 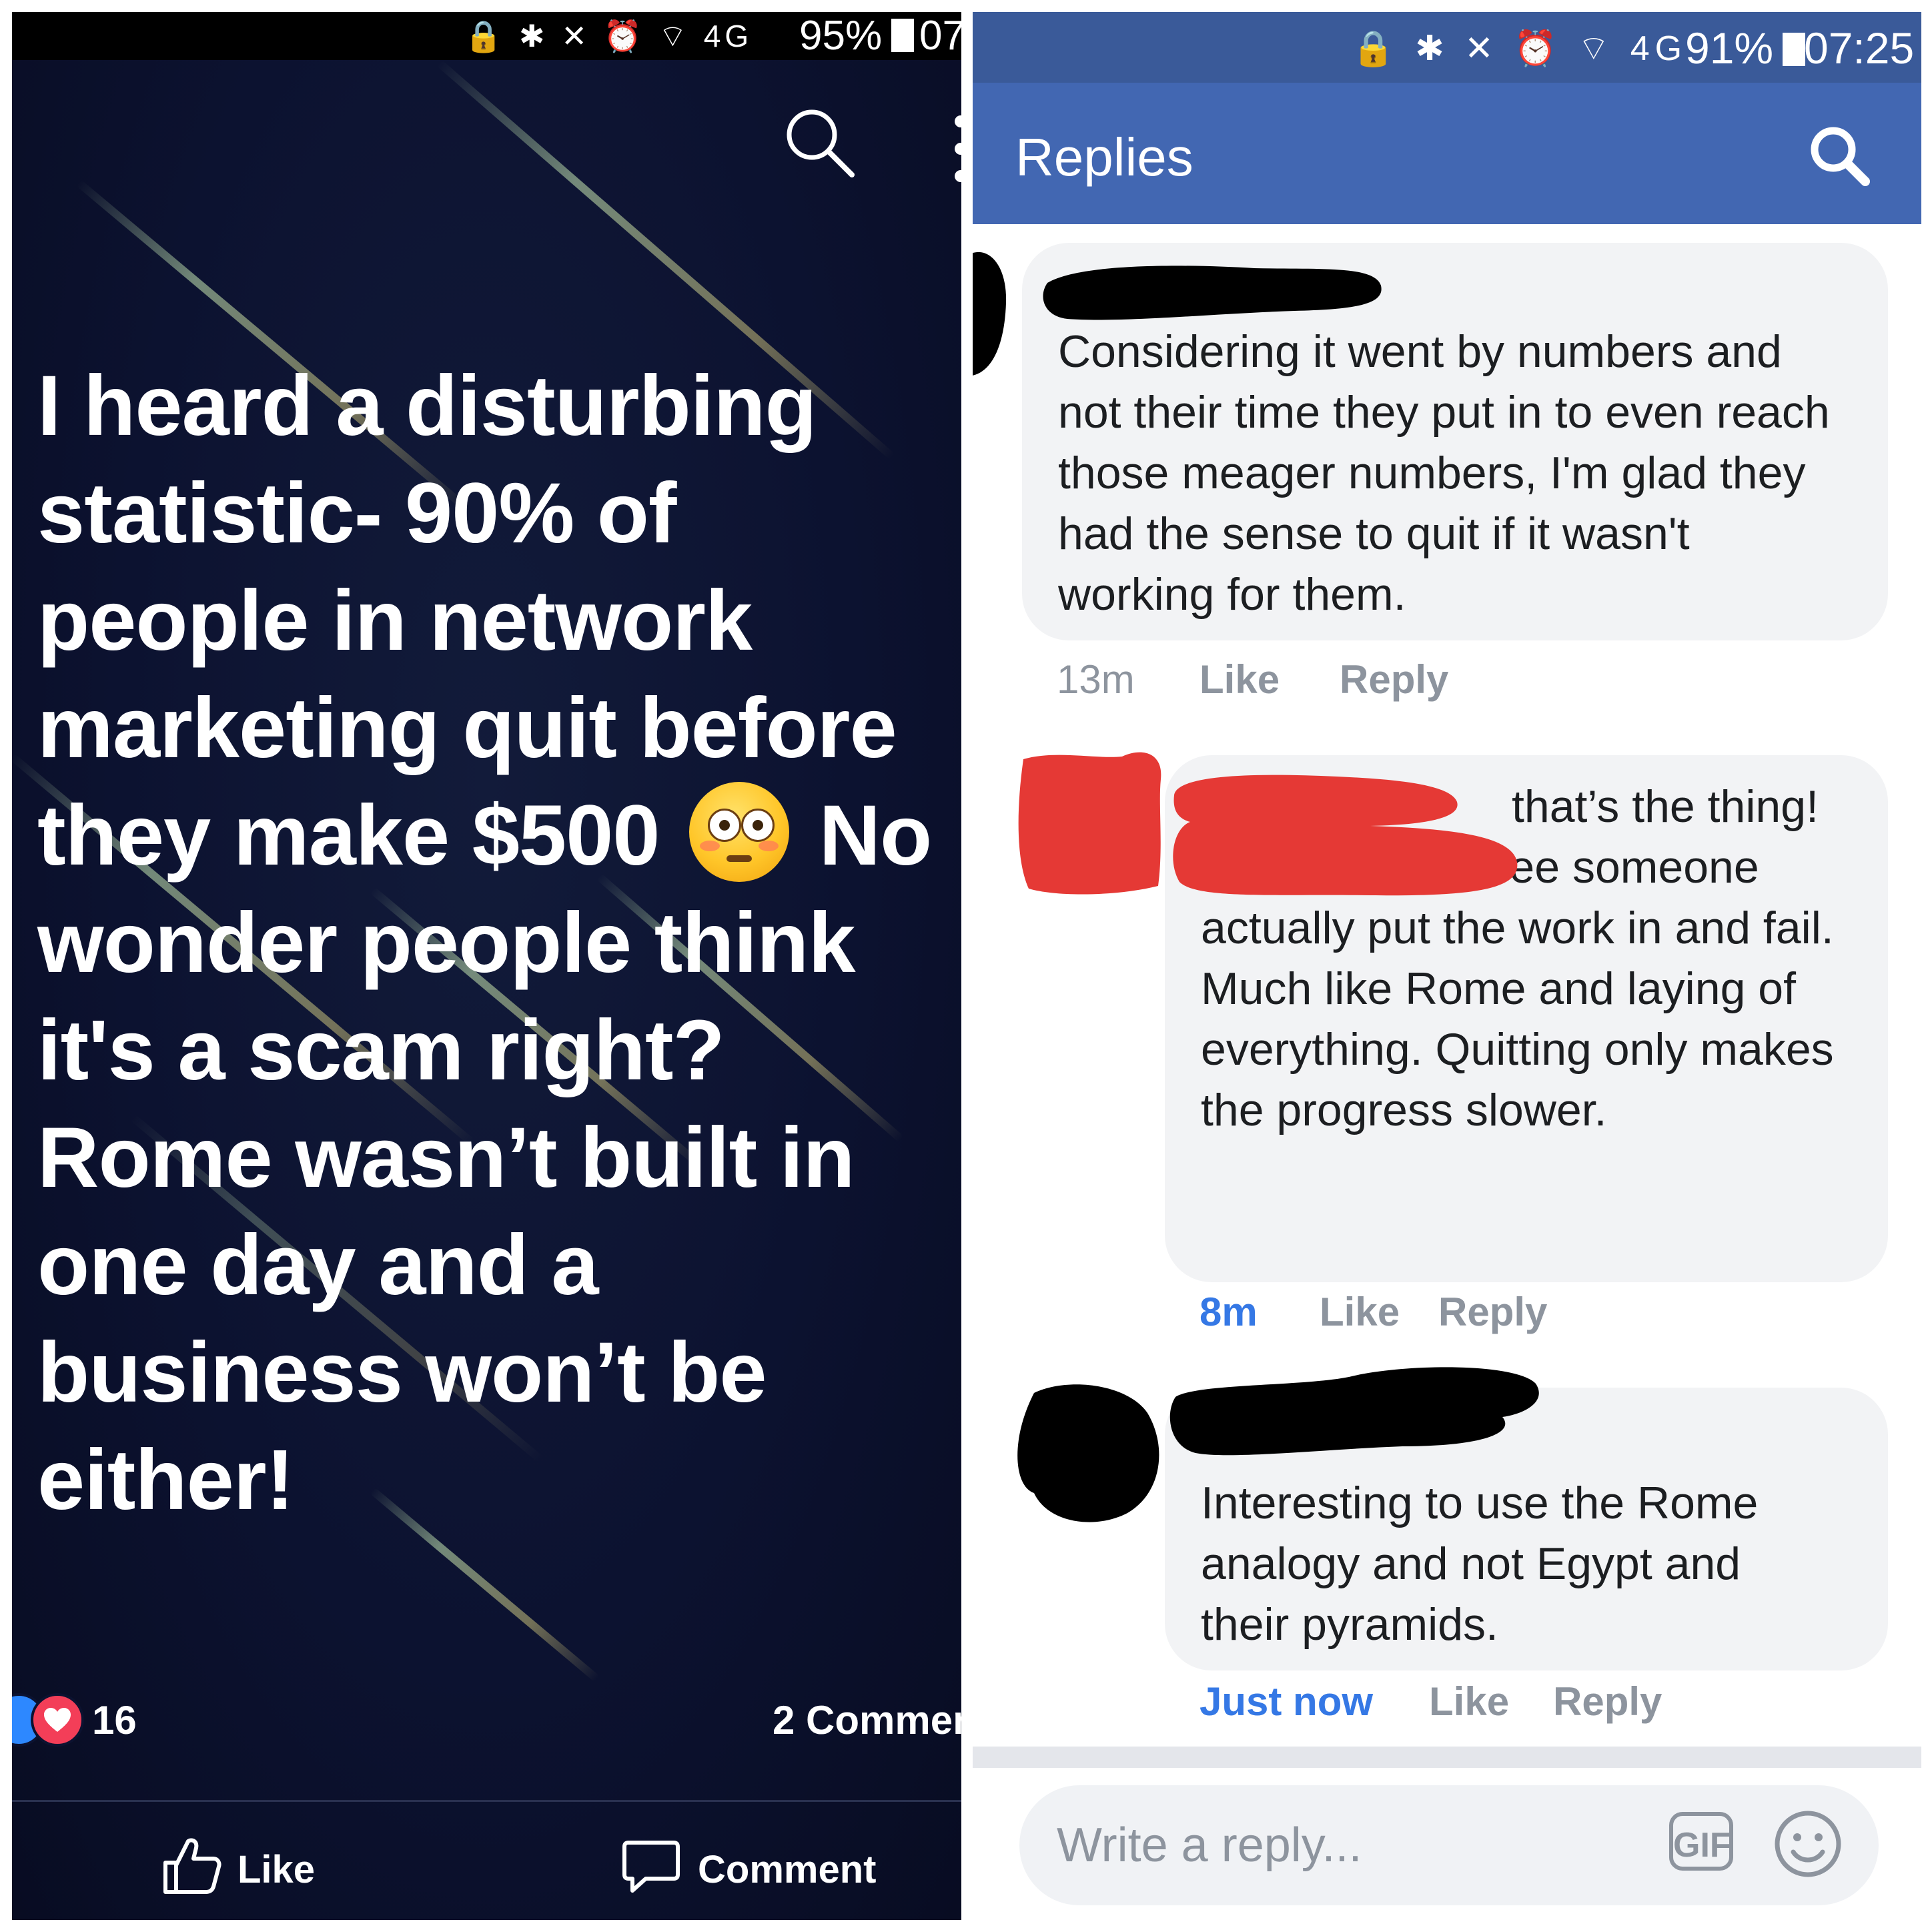 What do you see at coordinates (357, 513) in the screenshot?
I see `post-line: statistic- 90% of` at bounding box center [357, 513].